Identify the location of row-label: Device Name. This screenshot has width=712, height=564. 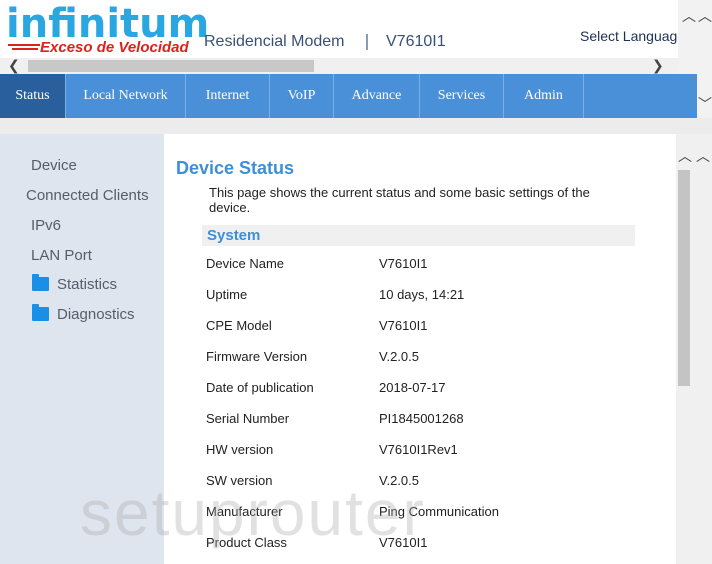
(245, 263).